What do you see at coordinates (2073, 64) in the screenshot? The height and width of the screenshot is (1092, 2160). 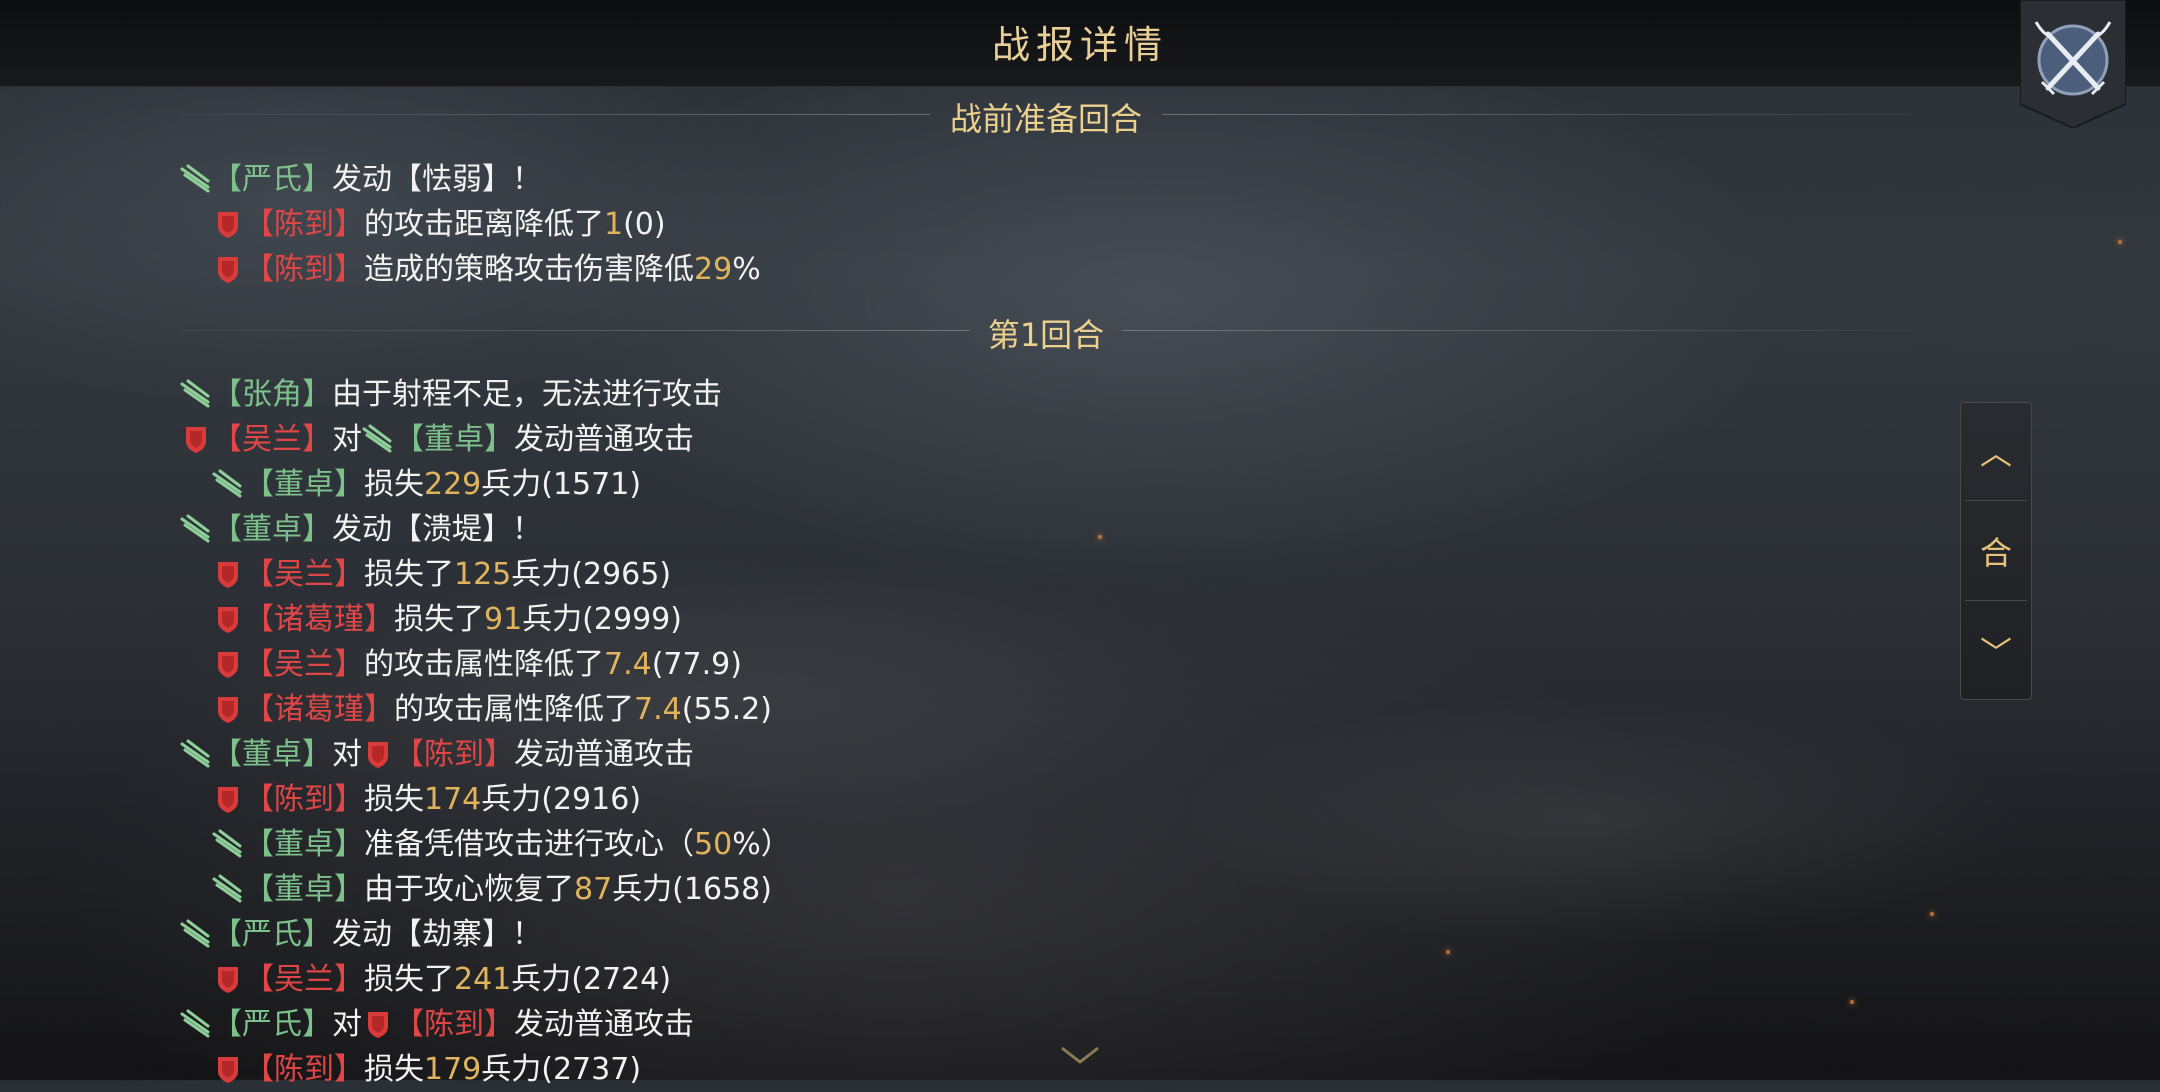 I see `close-button` at bounding box center [2073, 64].